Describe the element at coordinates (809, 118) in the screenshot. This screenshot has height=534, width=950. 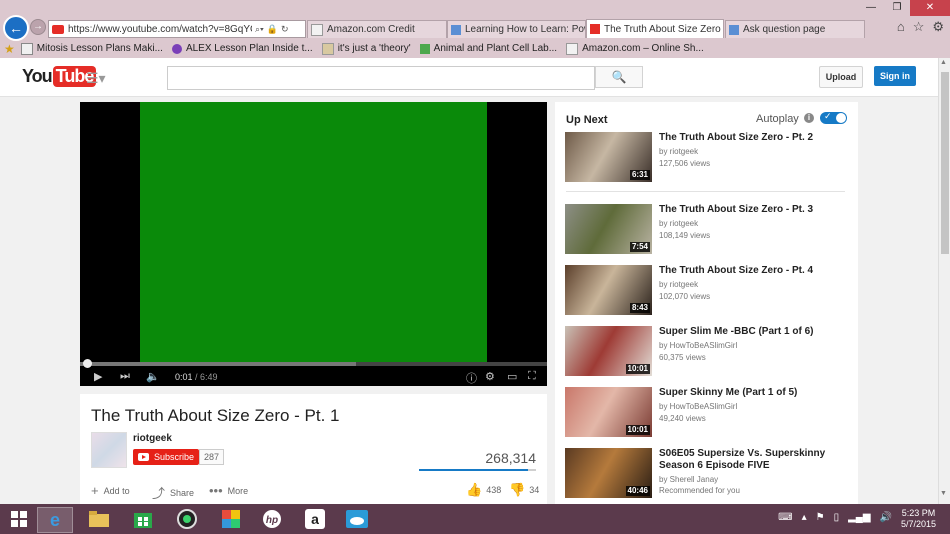
I see `info-icon: i` at that location.